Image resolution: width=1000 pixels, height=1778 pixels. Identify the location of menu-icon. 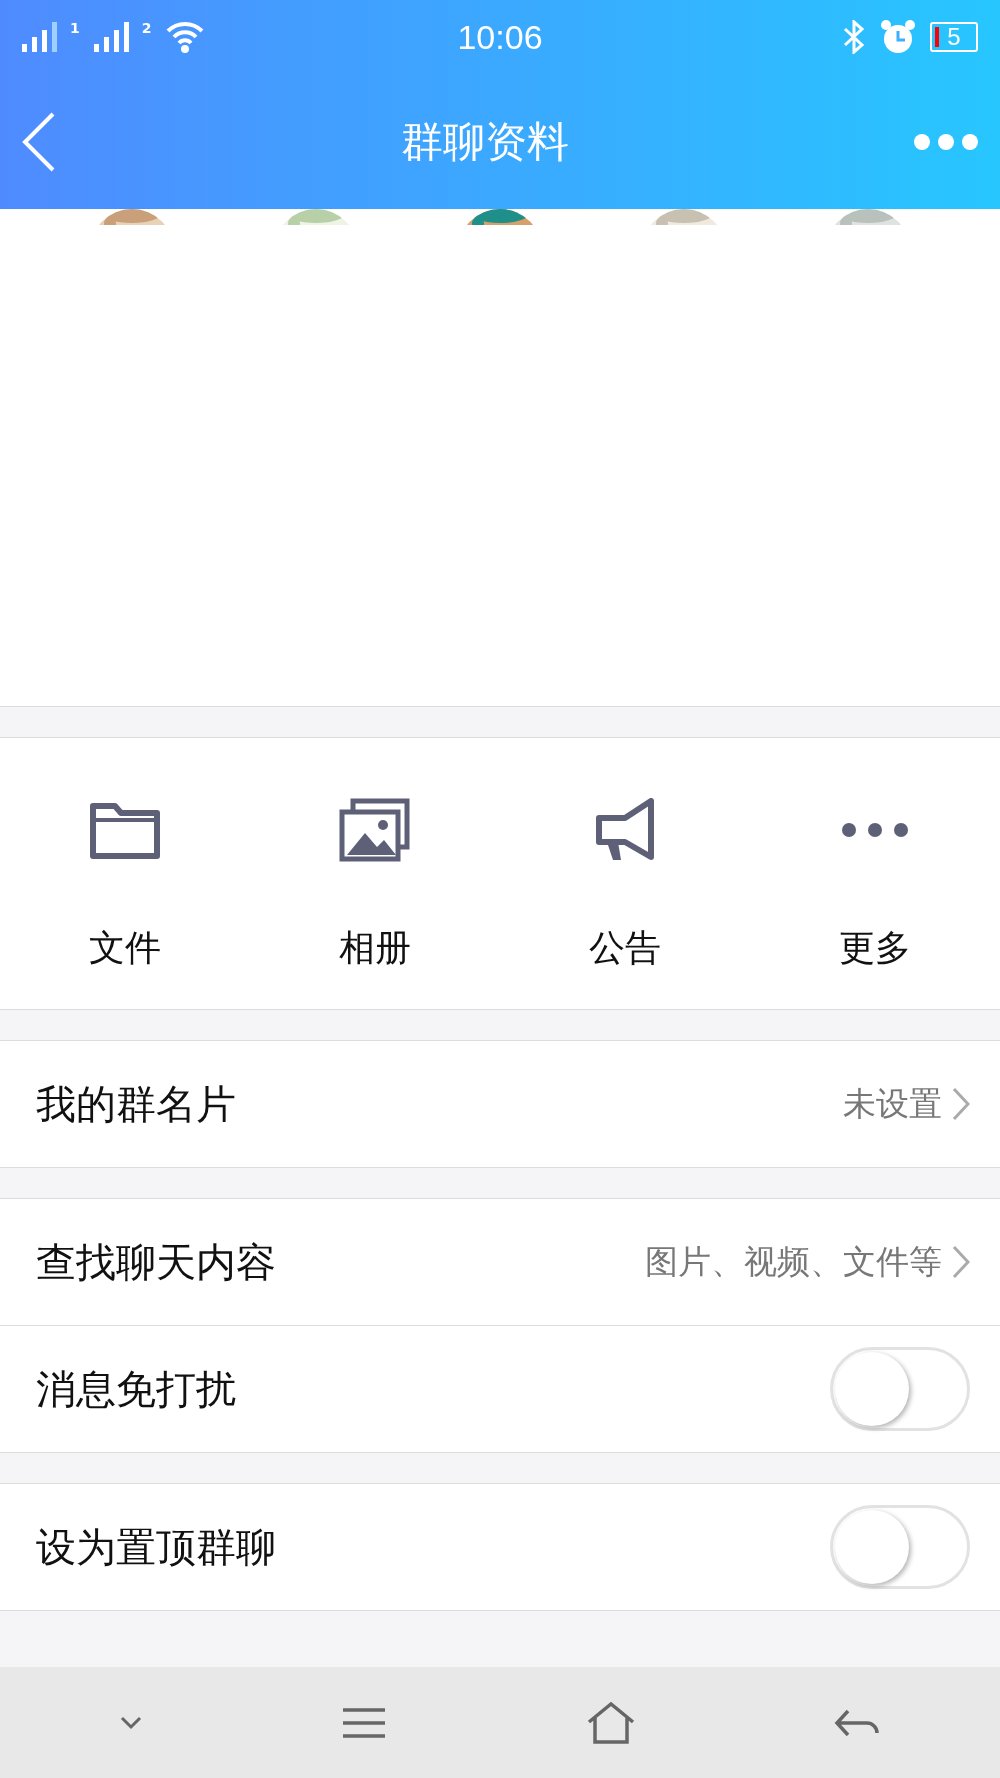
(364, 1722).